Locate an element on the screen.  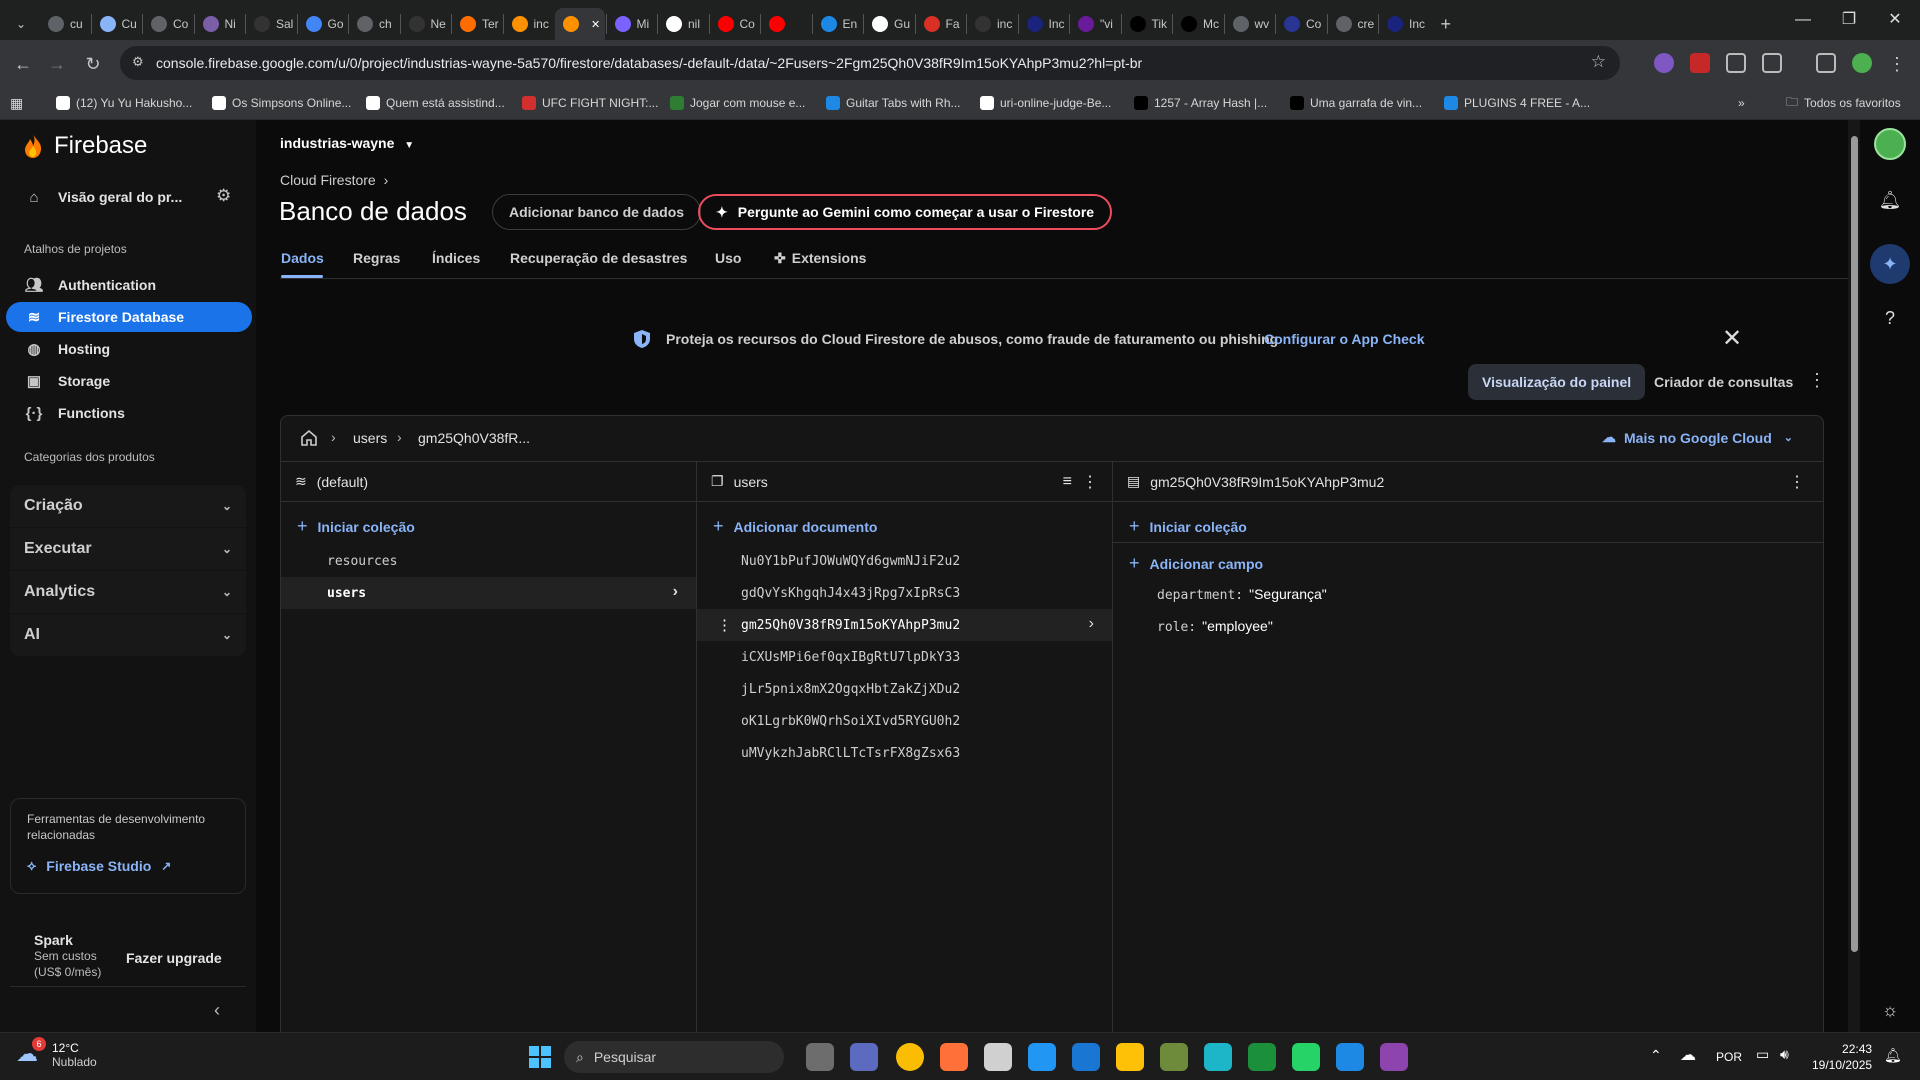
volume-icon: 🔊︎ is located at coordinates (1784, 1054).